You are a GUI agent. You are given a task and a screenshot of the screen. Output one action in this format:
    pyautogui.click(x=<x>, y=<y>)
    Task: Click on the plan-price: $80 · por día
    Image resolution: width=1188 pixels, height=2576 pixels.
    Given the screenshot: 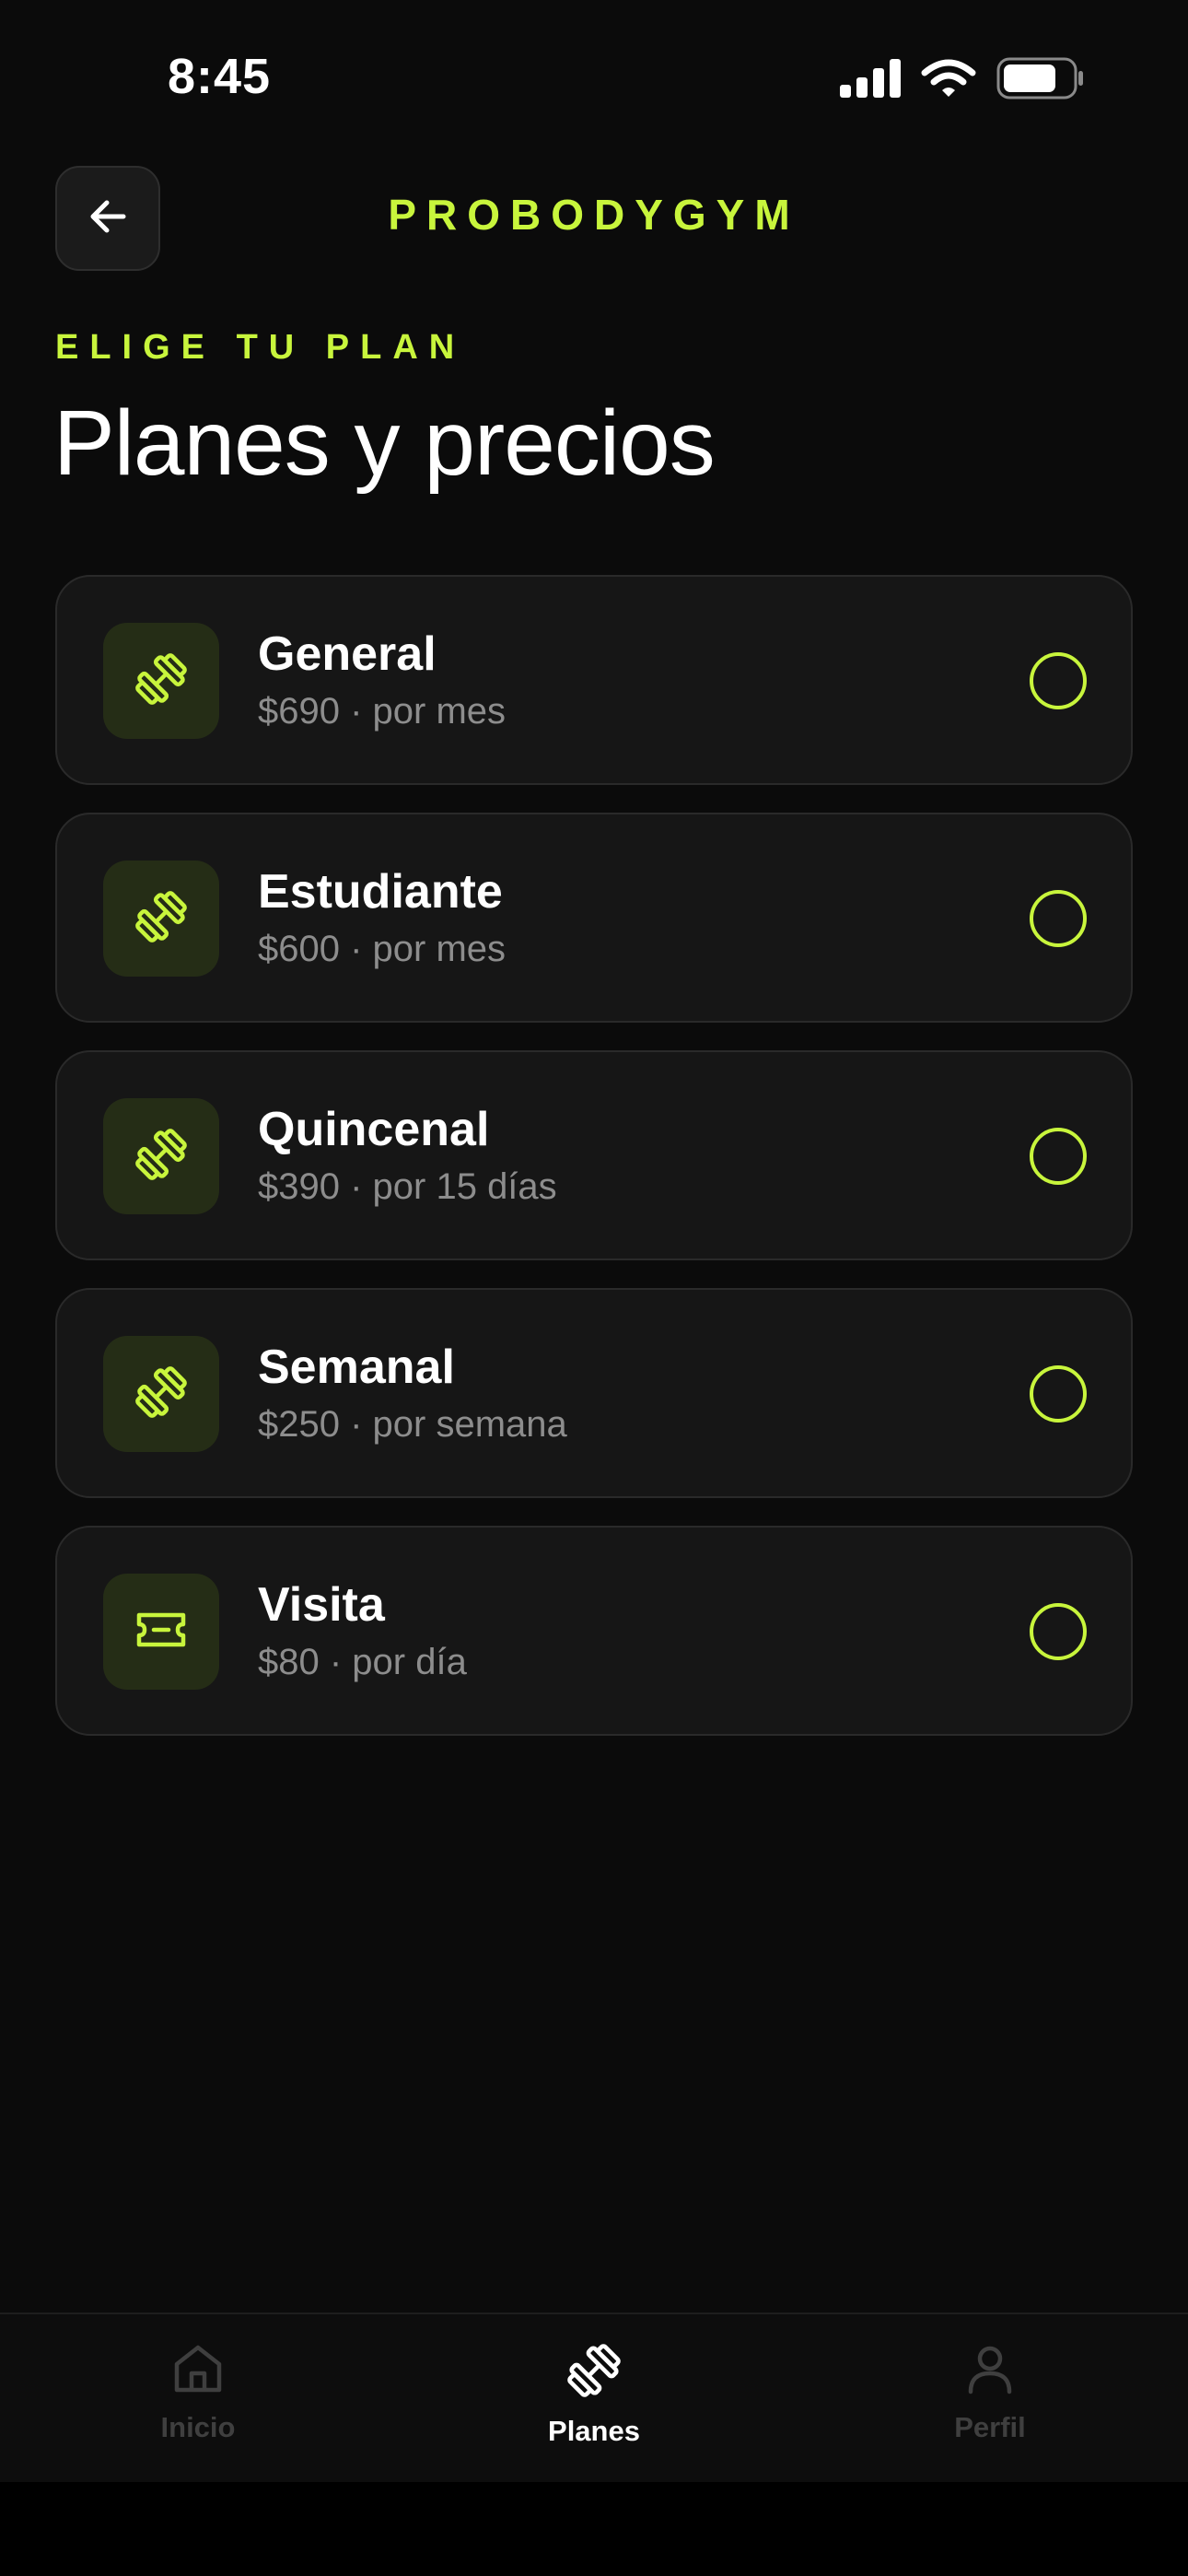 What is the action you would take?
    pyautogui.click(x=362, y=1662)
    